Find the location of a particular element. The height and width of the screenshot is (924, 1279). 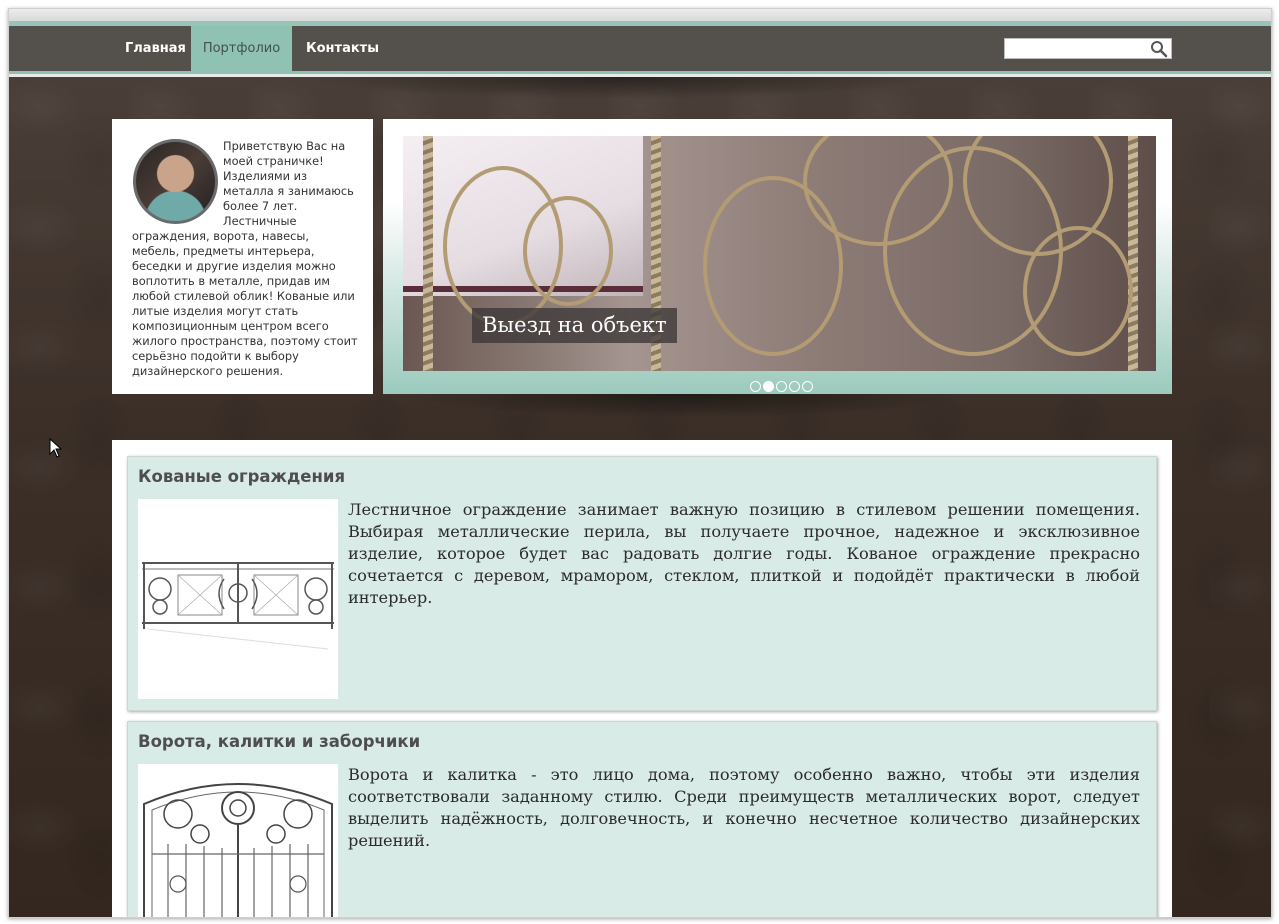

railing-sketch-icon is located at coordinates (238, 606).